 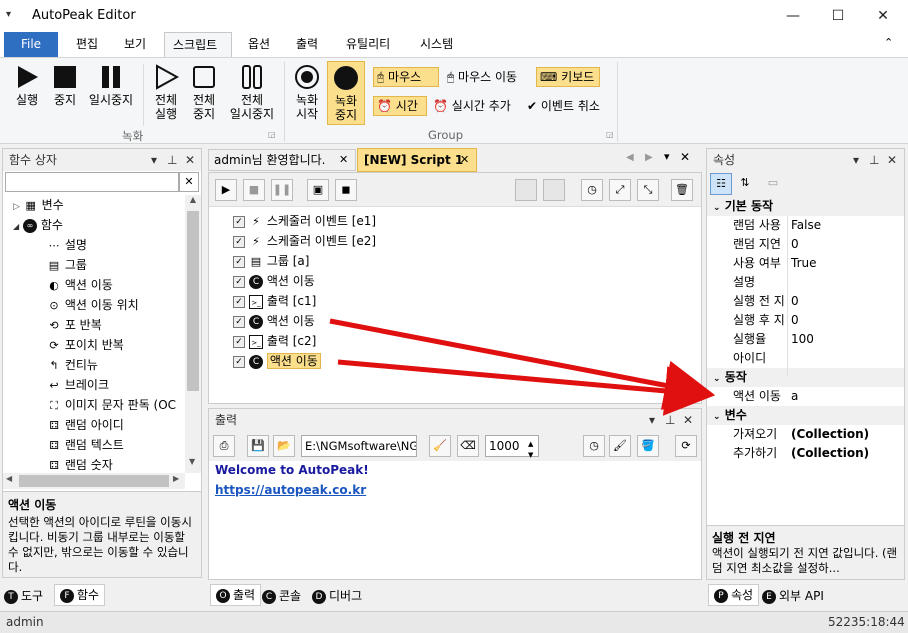 I want to click on doc-tab-close-icon-2: ✕, so click(x=464, y=160).